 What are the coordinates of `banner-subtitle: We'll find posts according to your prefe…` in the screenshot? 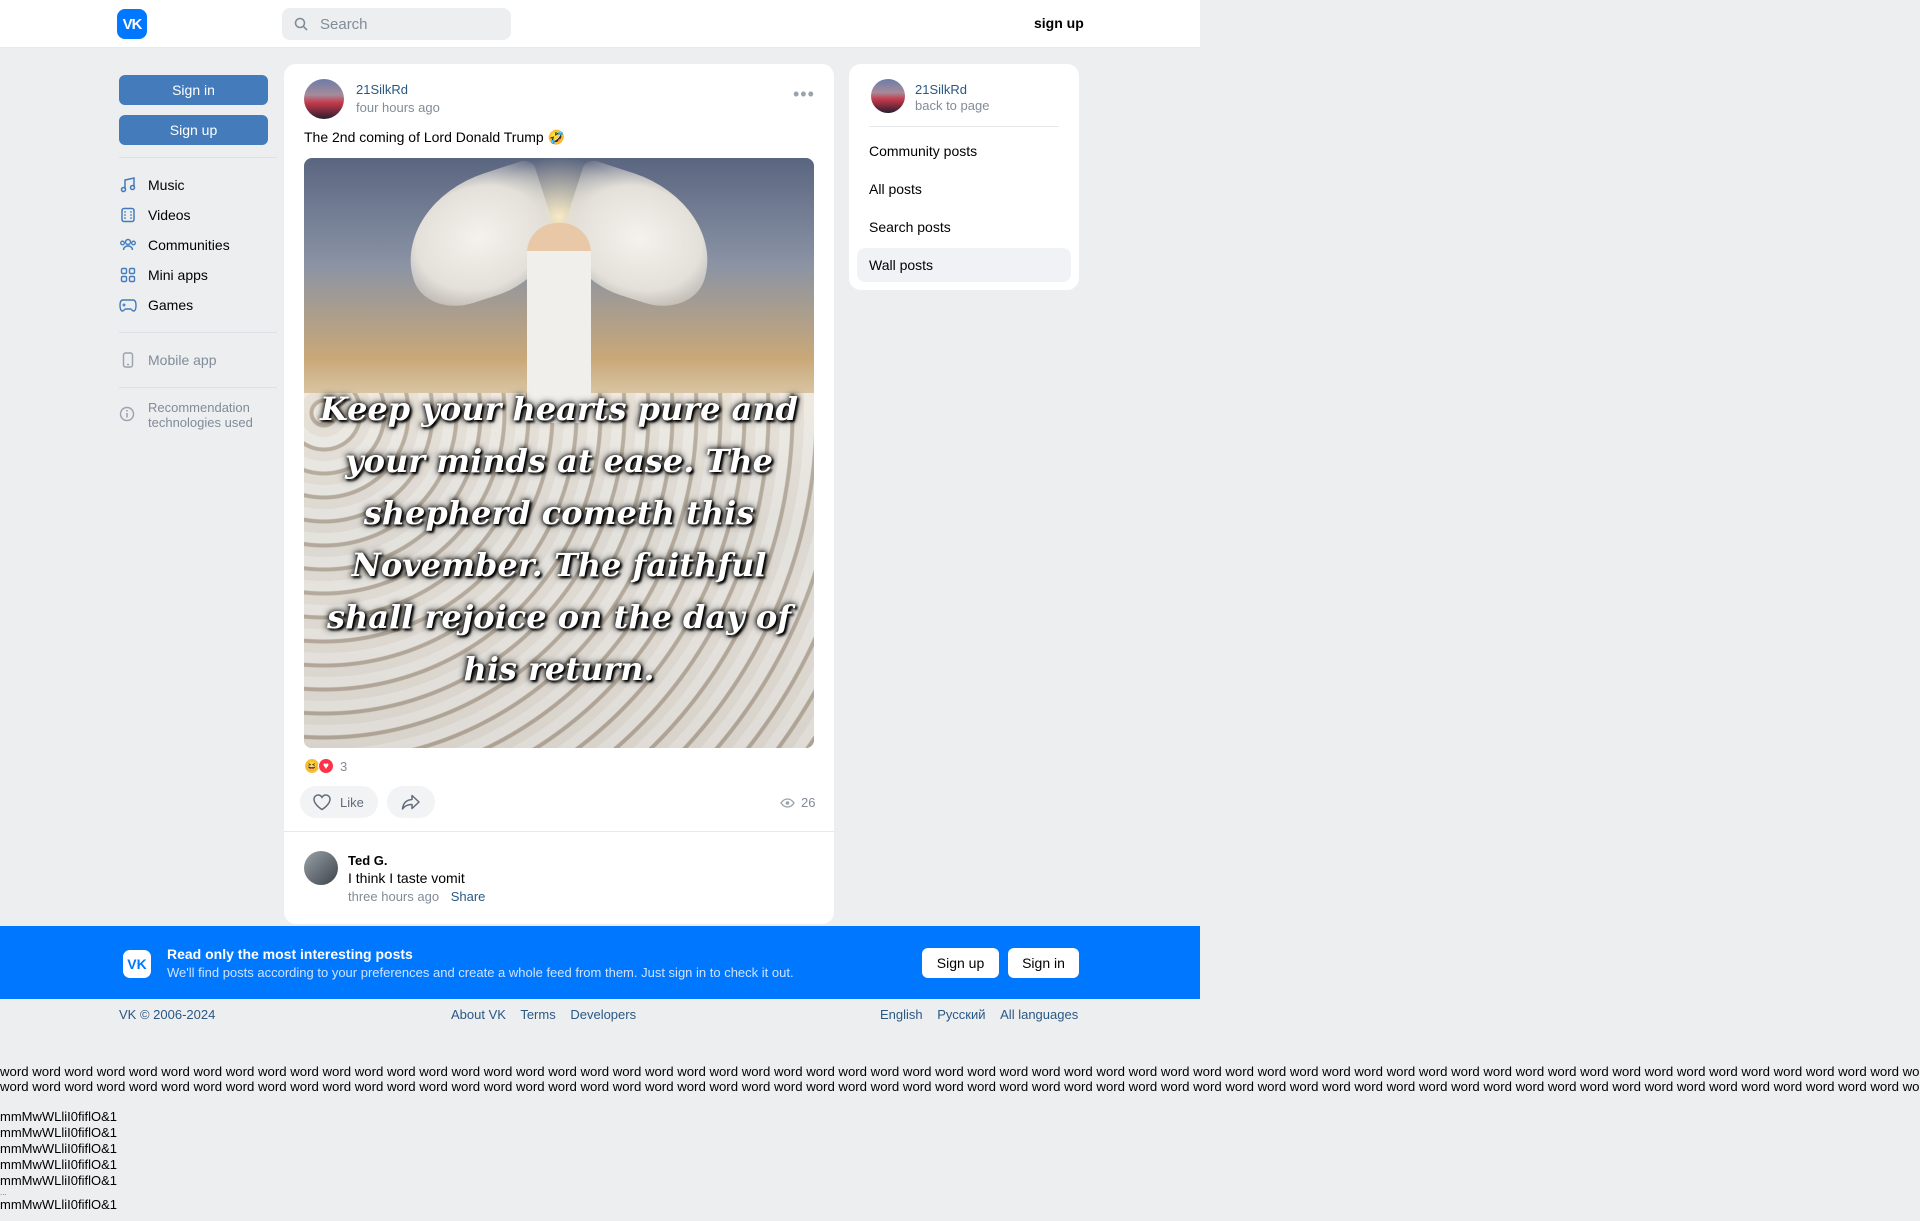 It's located at (480, 972).